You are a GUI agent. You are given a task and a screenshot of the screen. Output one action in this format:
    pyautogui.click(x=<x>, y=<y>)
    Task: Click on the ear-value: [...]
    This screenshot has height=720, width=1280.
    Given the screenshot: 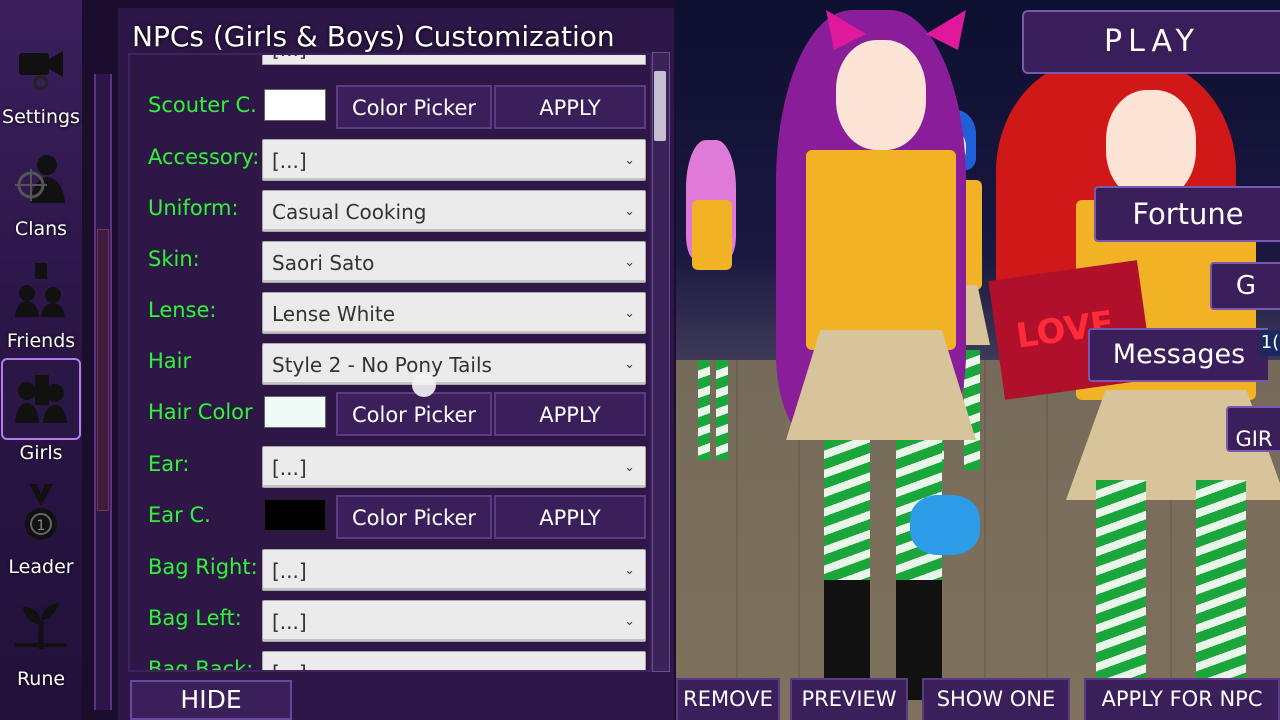 What is the action you would take?
    pyautogui.click(x=289, y=468)
    